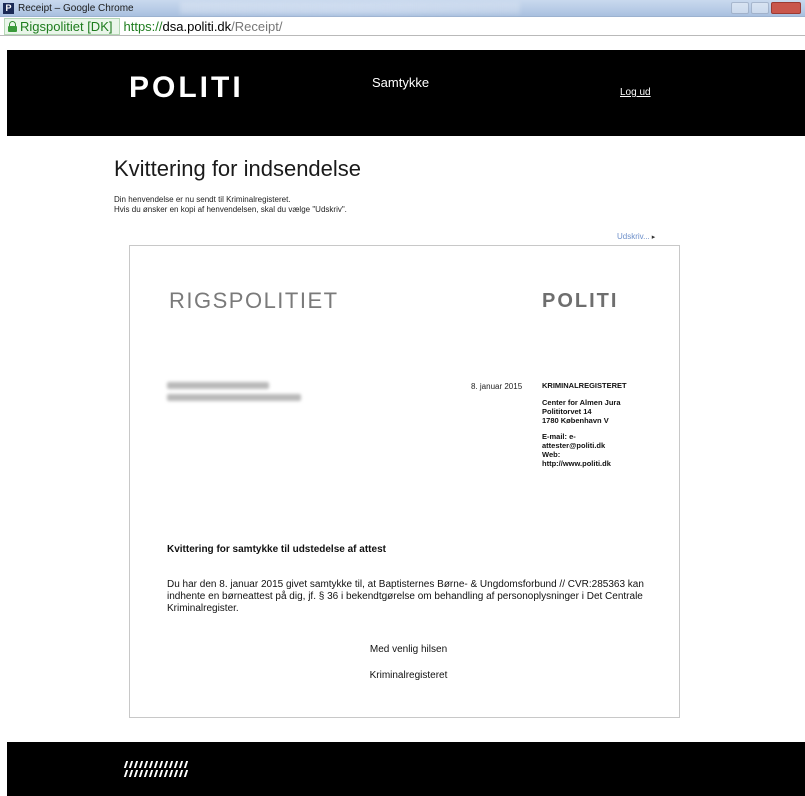 The image size is (805, 796). Describe the element at coordinates (401, 82) in the screenshot. I see `nav-samtykke: Samtykke` at that location.